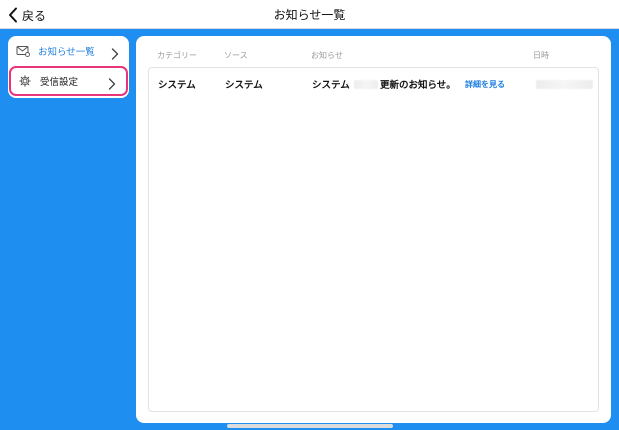  I want to click on page-title: お知らせ一覧, so click(309, 15).